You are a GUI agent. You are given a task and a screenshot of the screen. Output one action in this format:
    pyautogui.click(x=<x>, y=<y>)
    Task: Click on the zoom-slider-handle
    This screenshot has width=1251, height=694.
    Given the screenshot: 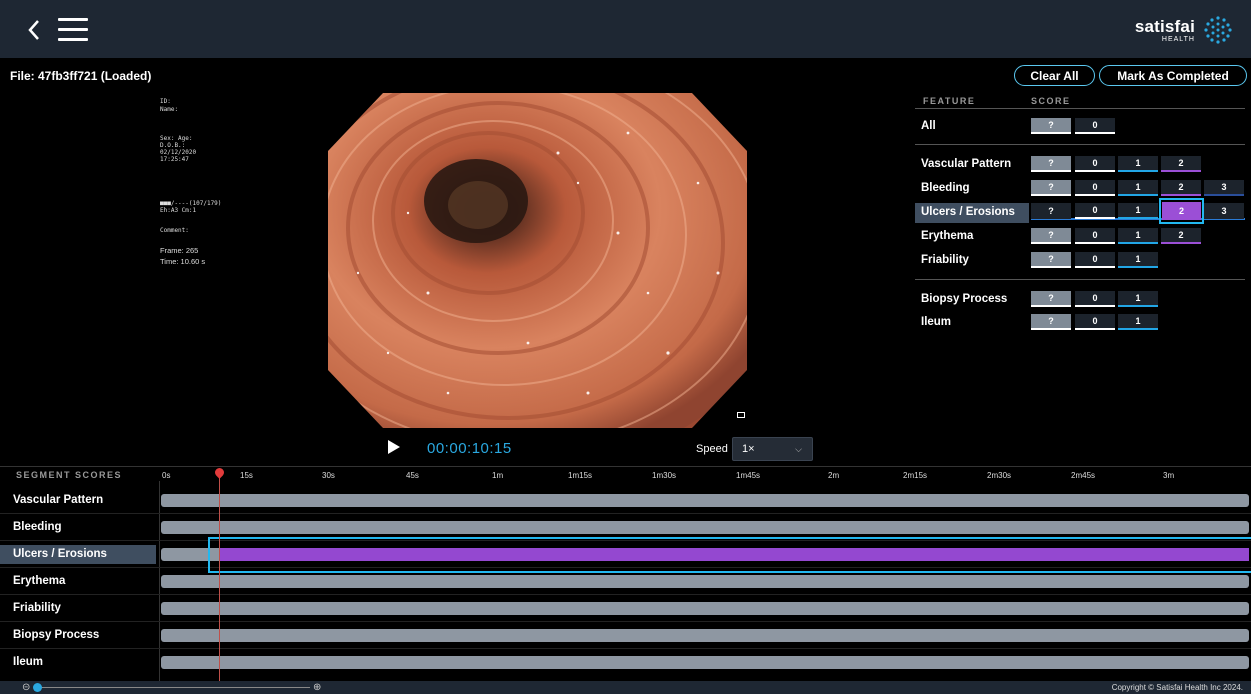 What is the action you would take?
    pyautogui.click(x=37, y=687)
    